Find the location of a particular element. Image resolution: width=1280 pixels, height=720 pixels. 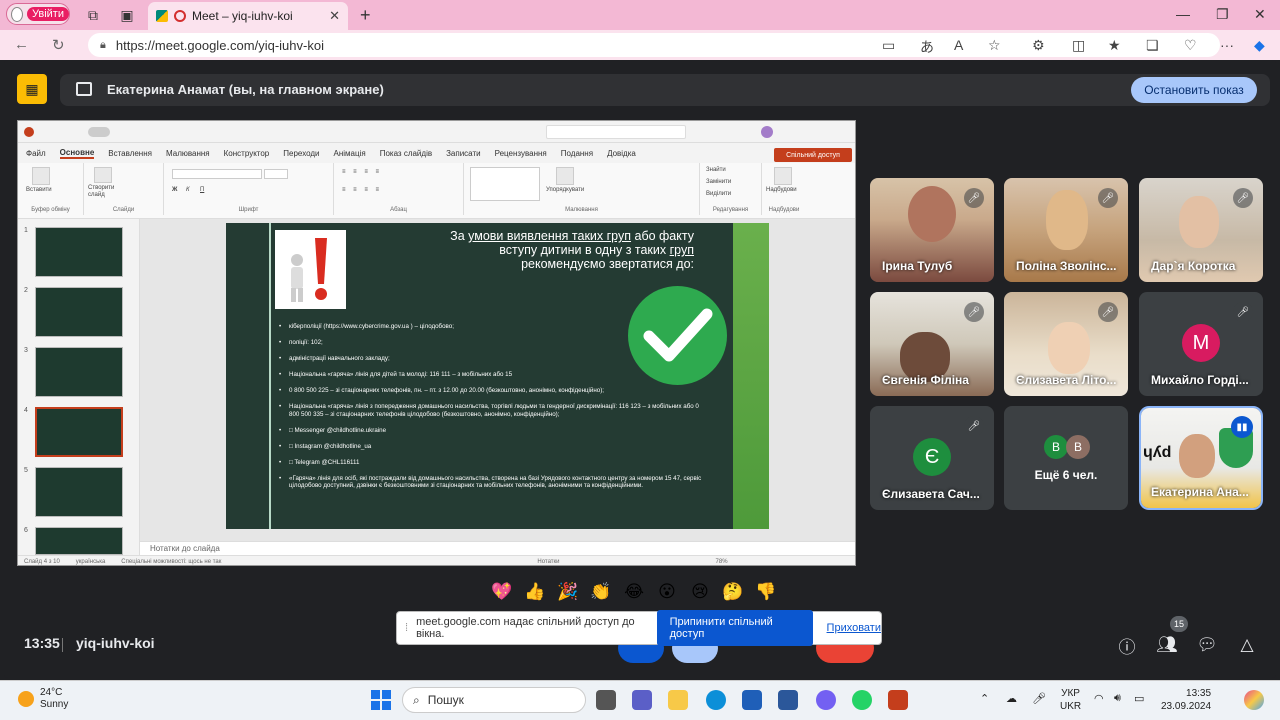

notes-pane: Нотатки до слайда is located at coordinates (497, 548).